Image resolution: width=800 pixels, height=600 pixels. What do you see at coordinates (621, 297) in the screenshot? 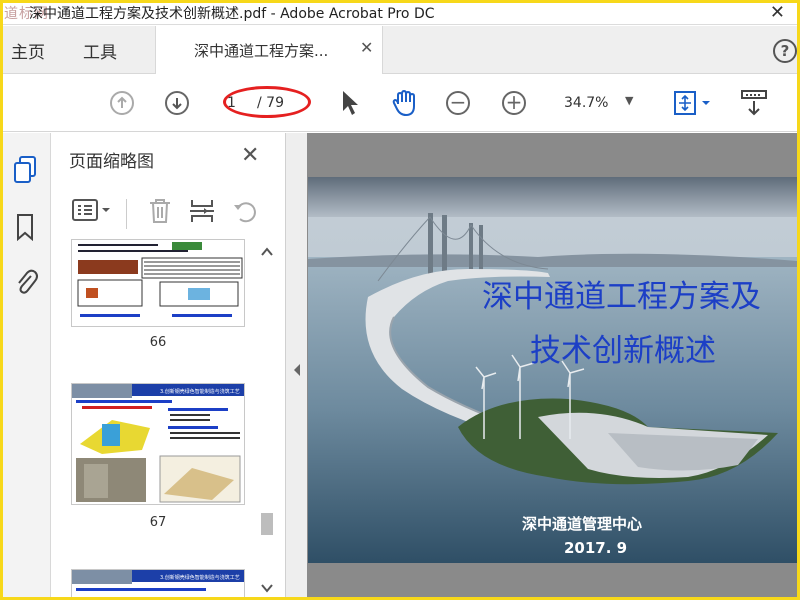
I see `document-title-line1: 深中通道工程方案及` at bounding box center [621, 297].